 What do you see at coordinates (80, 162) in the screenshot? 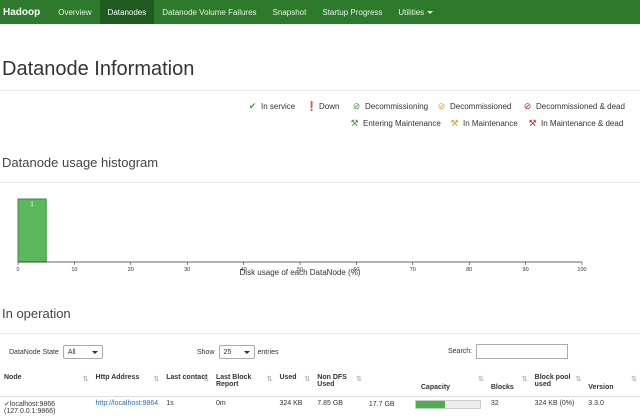
I see `histogram-heading: Datanode usage histogram` at bounding box center [80, 162].